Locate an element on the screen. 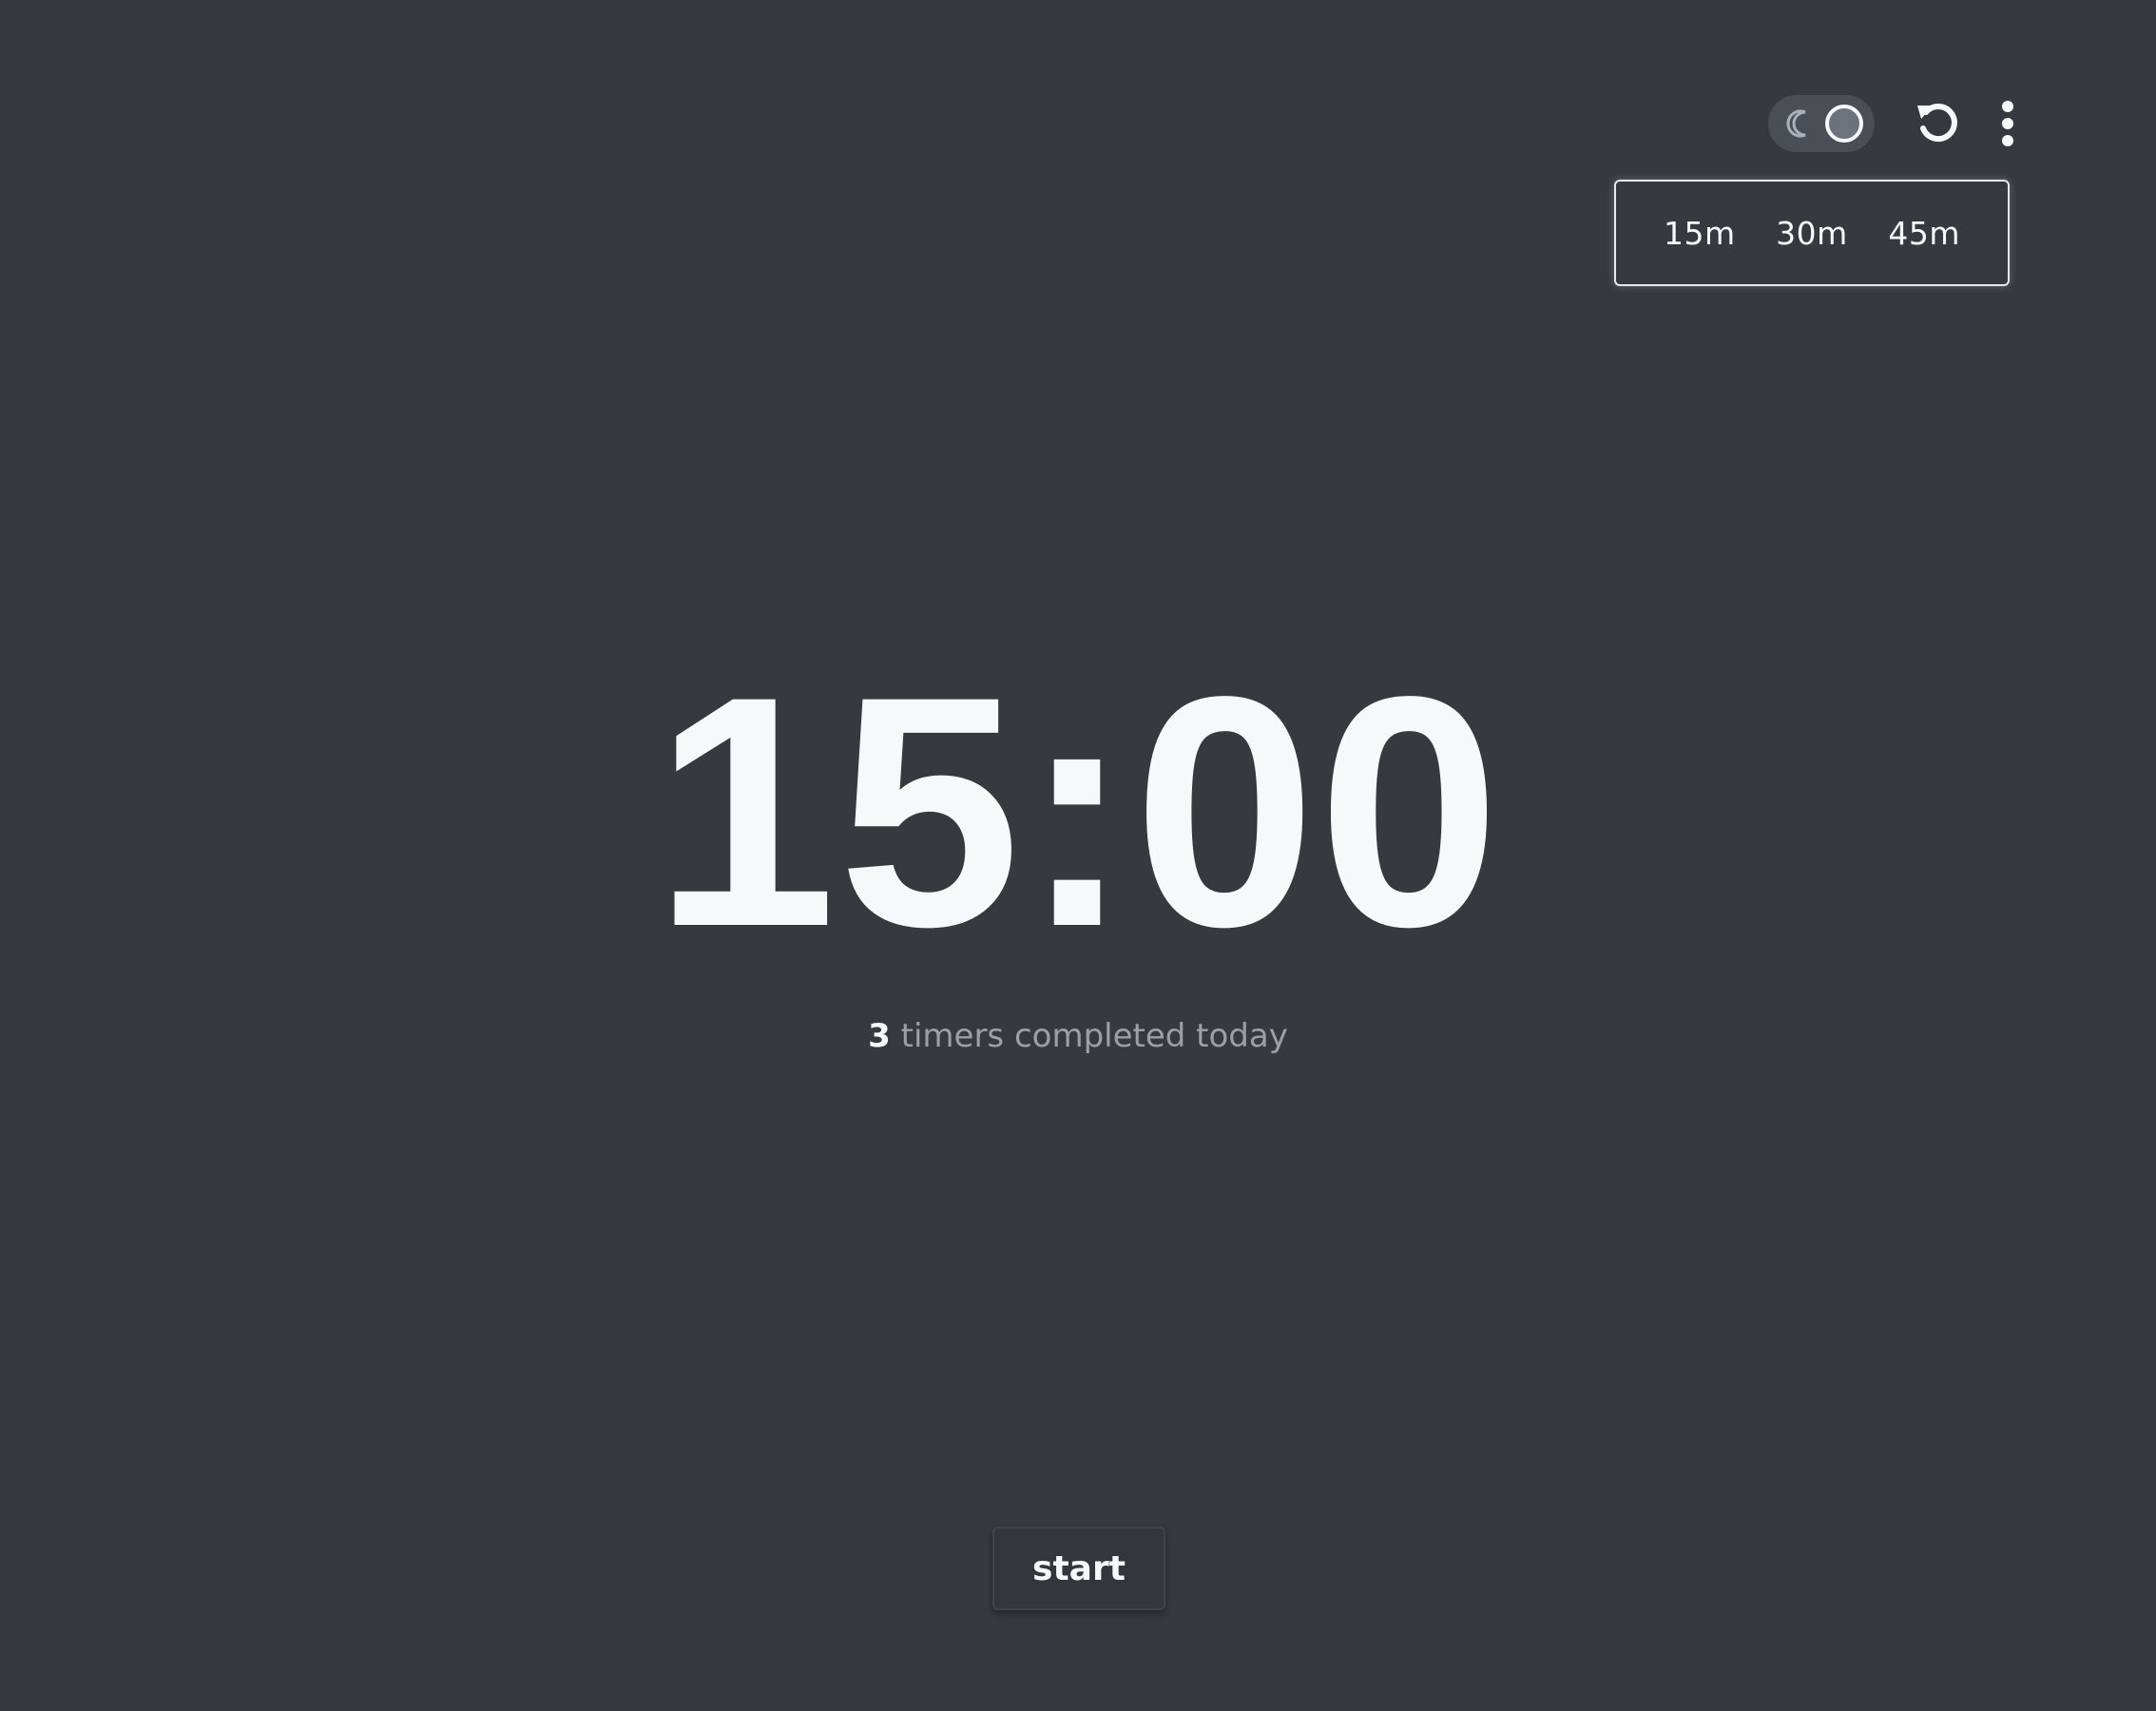 This screenshot has width=2156, height=1711. preset-menu: 15m 30m 45m is located at coordinates (1812, 233).